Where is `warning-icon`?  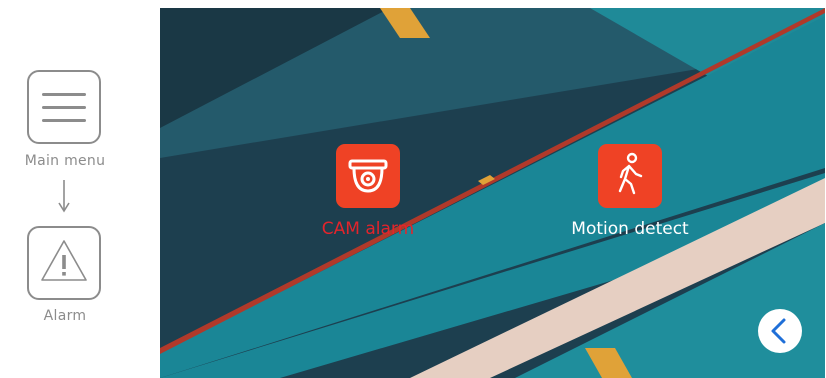 warning-icon is located at coordinates (64, 260).